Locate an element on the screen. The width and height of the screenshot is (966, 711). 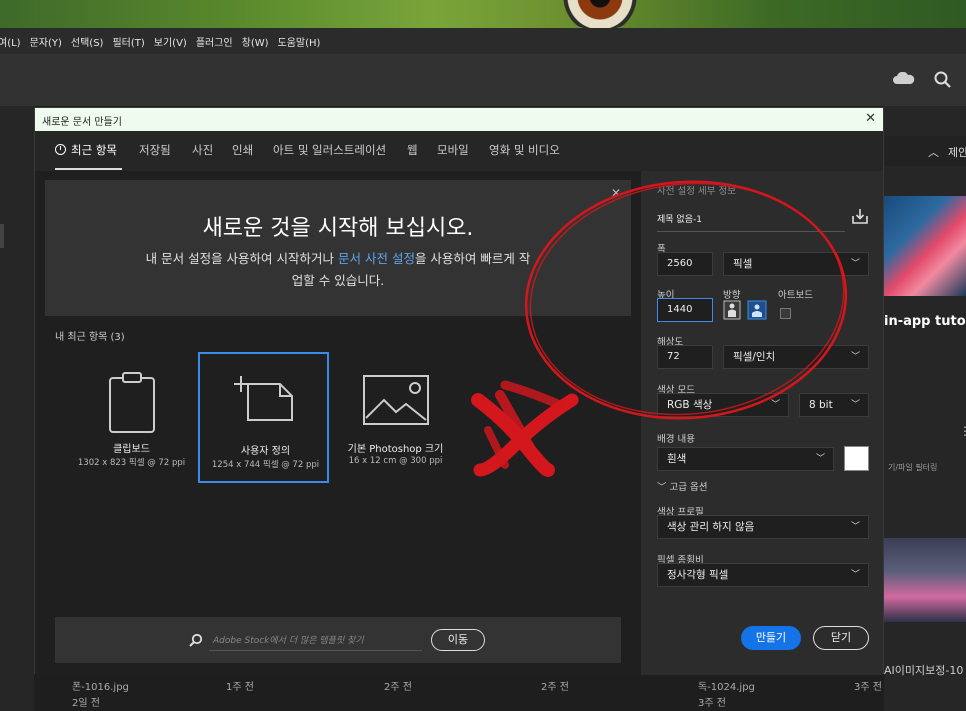
tutorial-title: in-app tutoria is located at coordinates (925, 321).